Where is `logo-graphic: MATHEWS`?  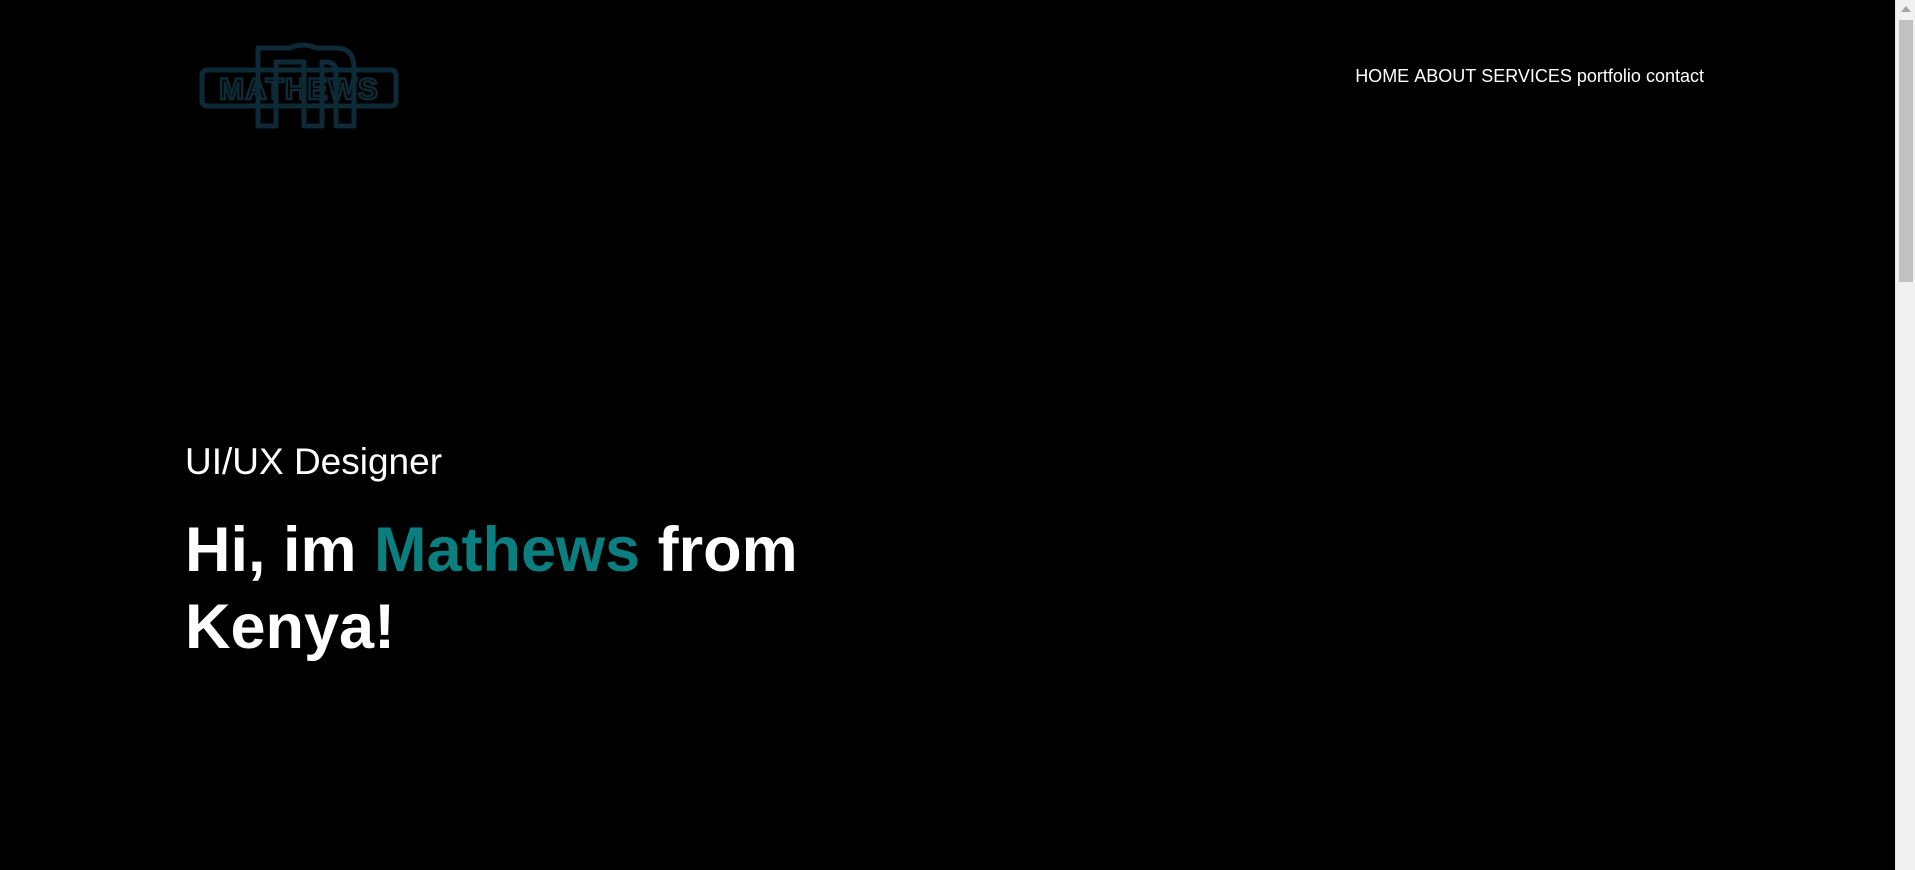
logo-graphic: MATHEWS is located at coordinates (299, 85).